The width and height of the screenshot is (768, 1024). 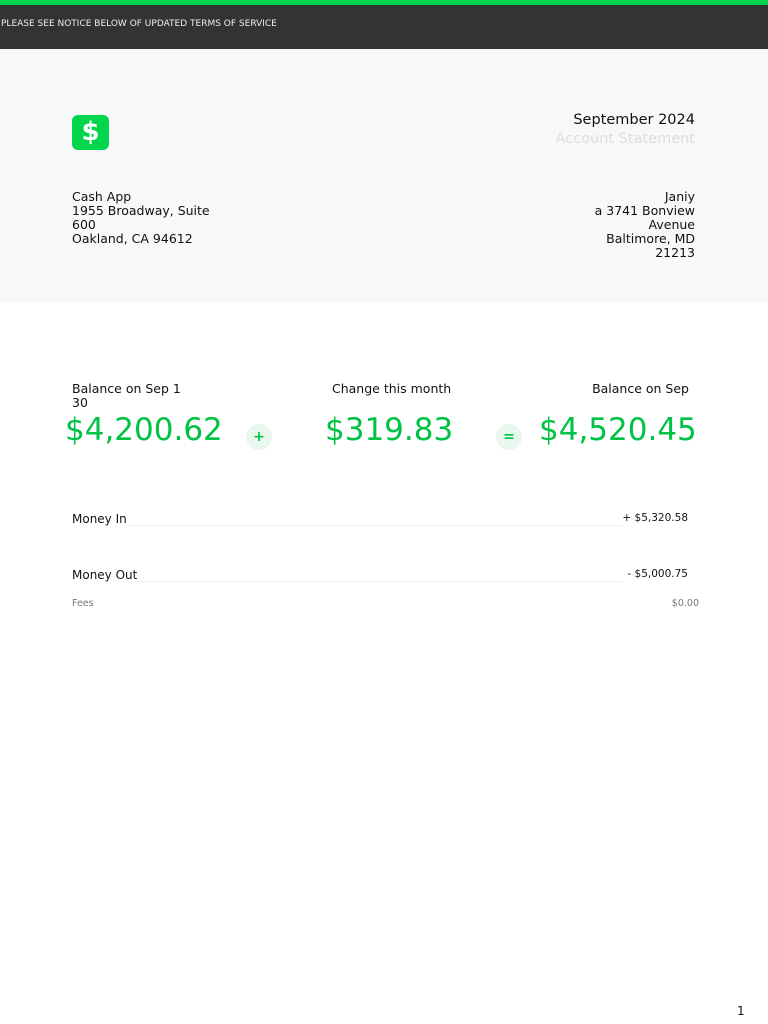 I want to click on change-label: Change this month, so click(x=392, y=388).